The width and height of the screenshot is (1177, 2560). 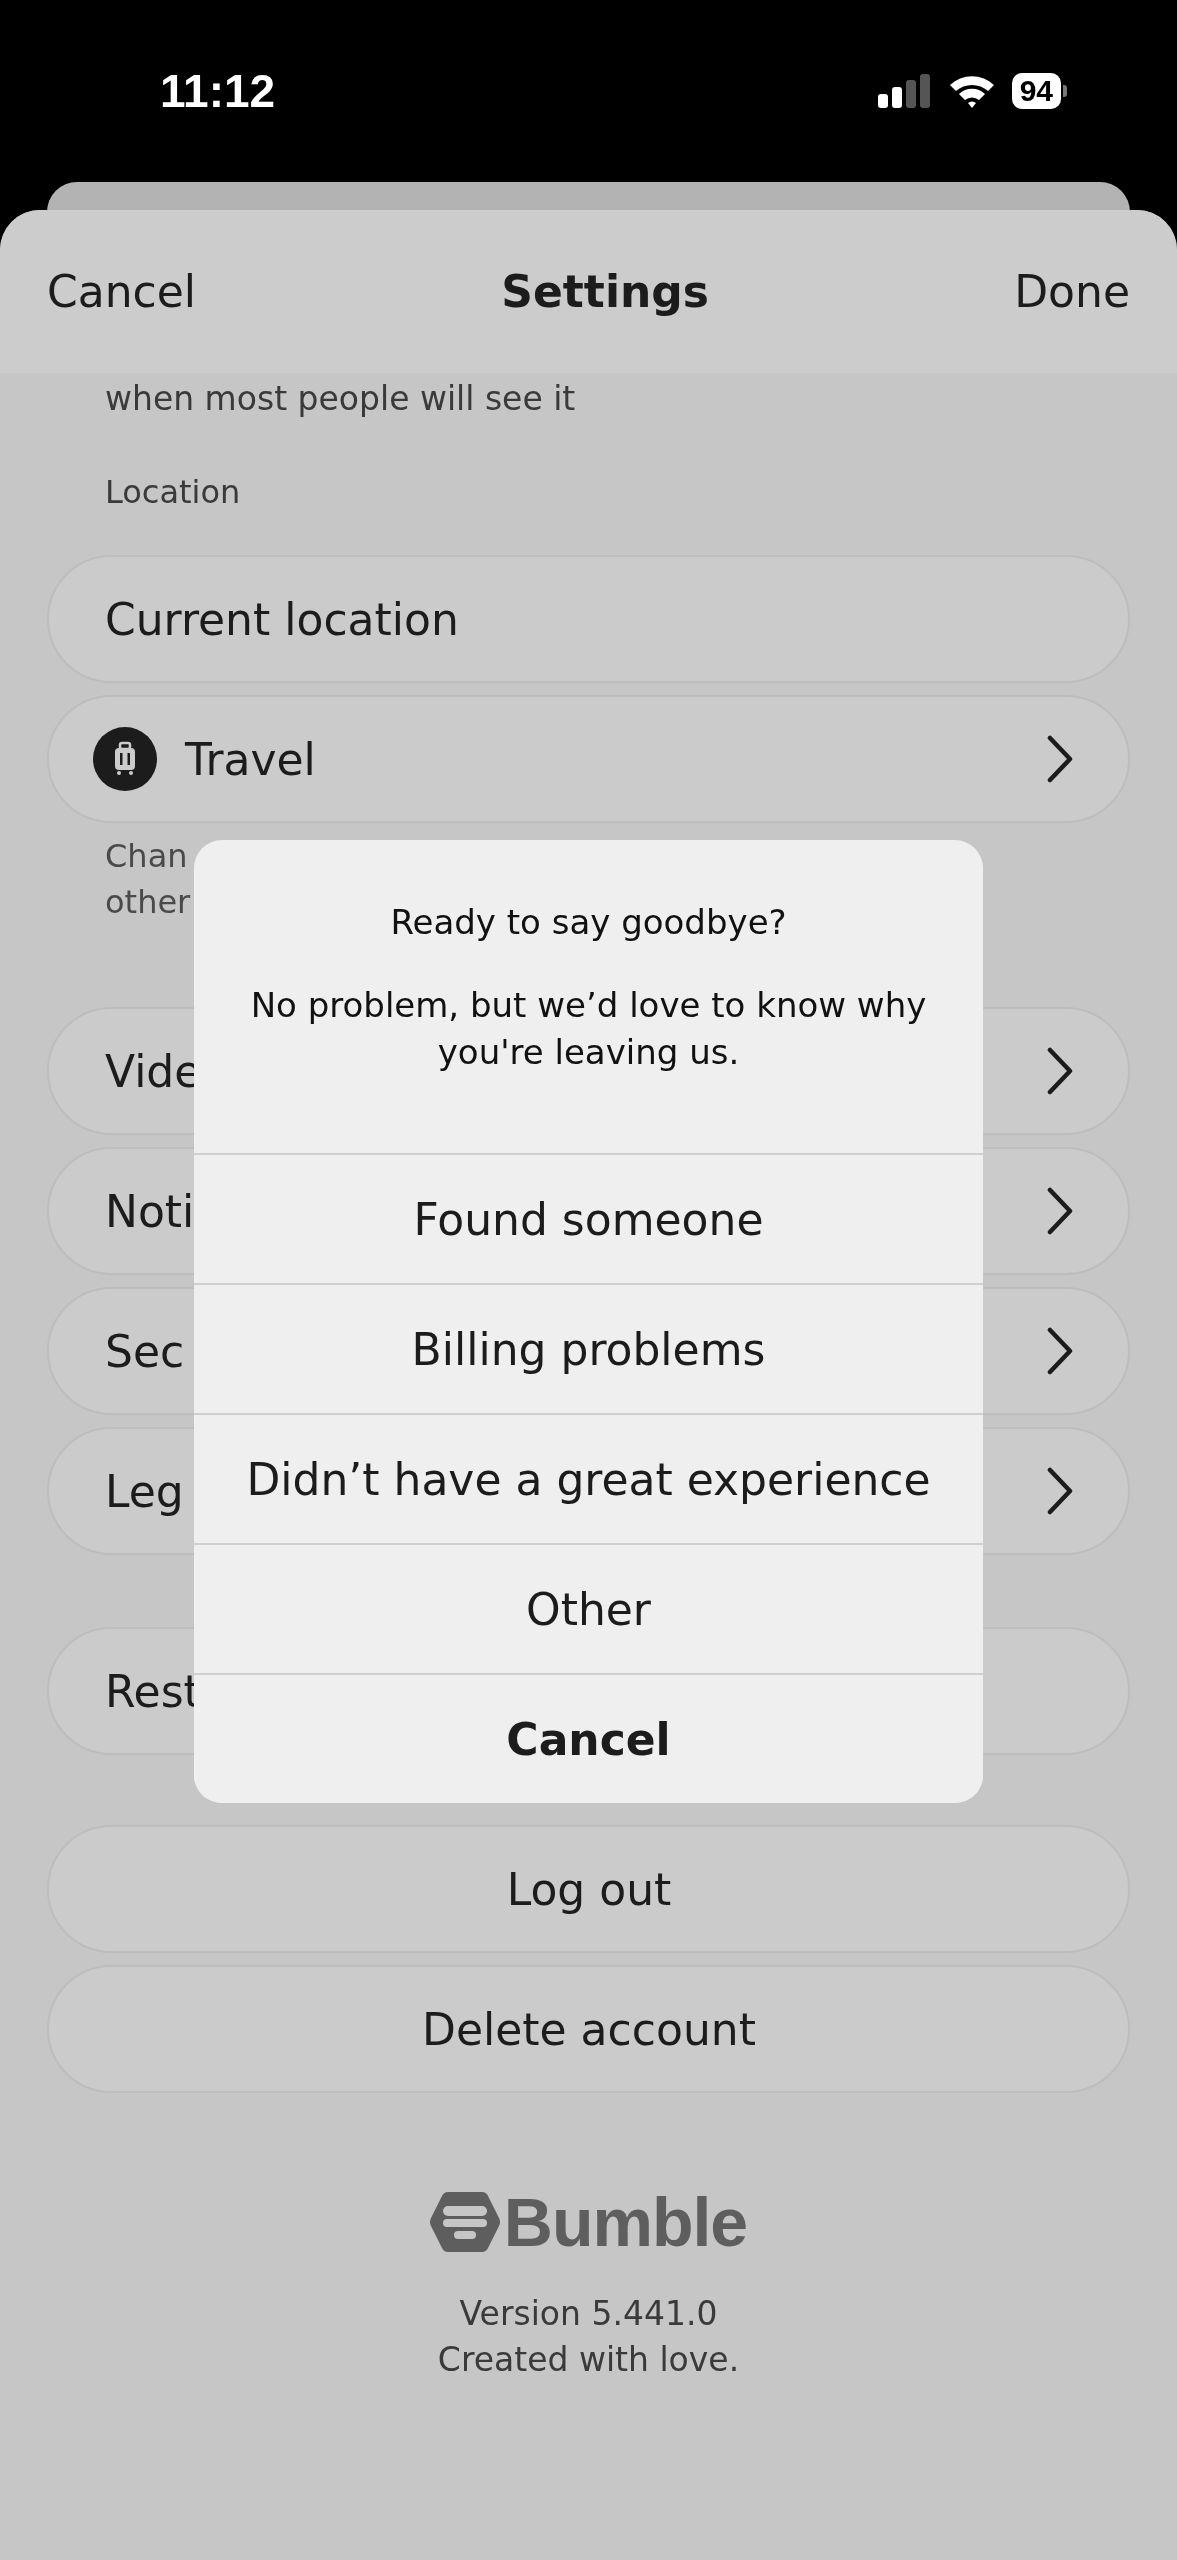 What do you see at coordinates (588, 1738) in the screenshot?
I see `dialog-option: Cancel` at bounding box center [588, 1738].